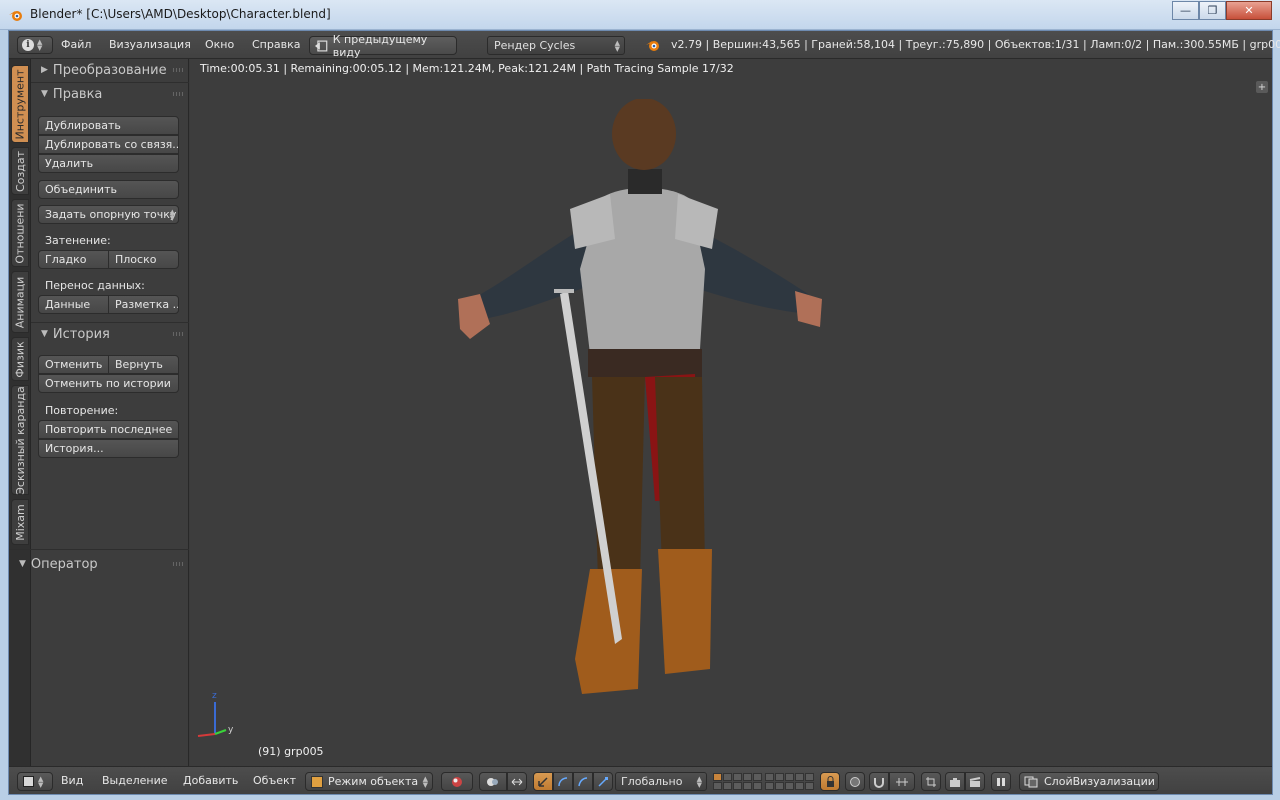 Image resolution: width=1280 pixels, height=800 pixels. I want to click on undo-history-button: Отменить по истории, so click(108, 383).